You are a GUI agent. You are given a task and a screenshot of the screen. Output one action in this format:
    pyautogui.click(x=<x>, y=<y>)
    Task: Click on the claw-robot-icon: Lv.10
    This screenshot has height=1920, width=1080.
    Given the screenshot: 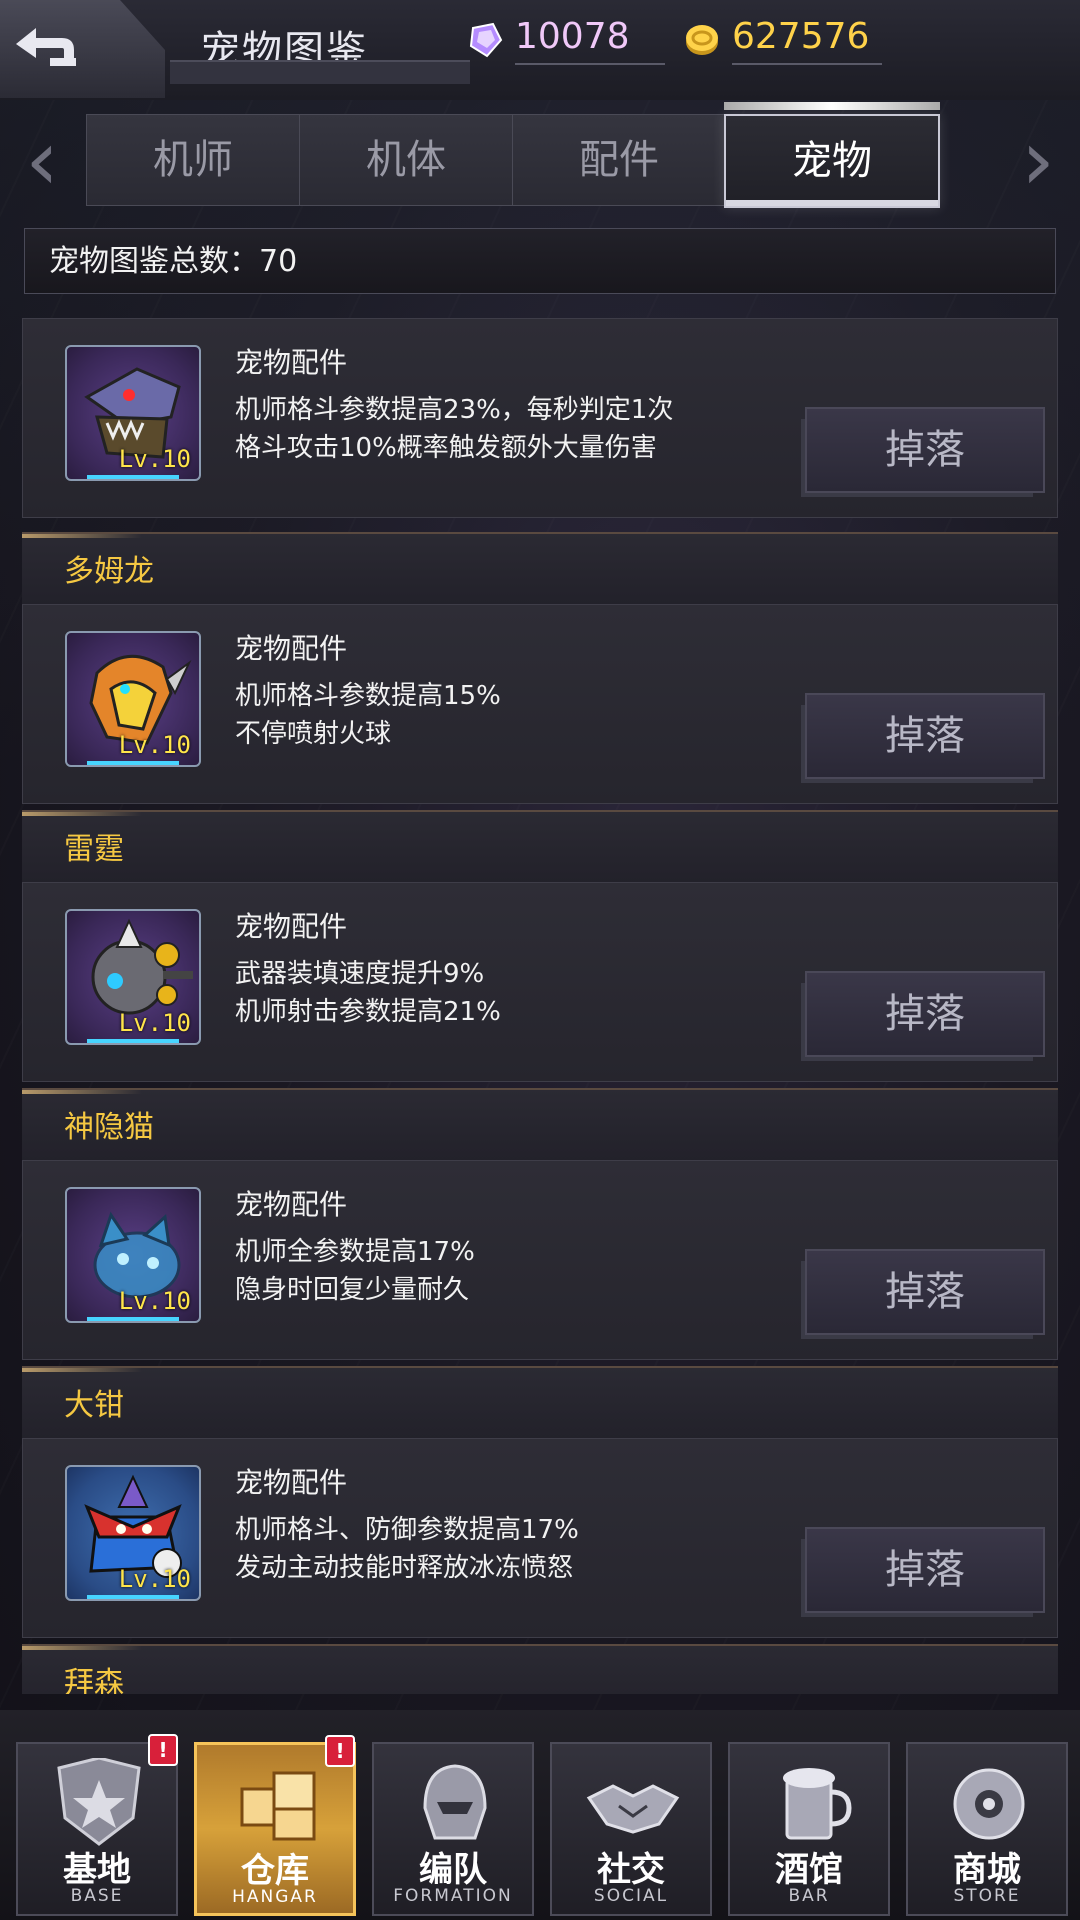 What is the action you would take?
    pyautogui.click(x=133, y=1533)
    